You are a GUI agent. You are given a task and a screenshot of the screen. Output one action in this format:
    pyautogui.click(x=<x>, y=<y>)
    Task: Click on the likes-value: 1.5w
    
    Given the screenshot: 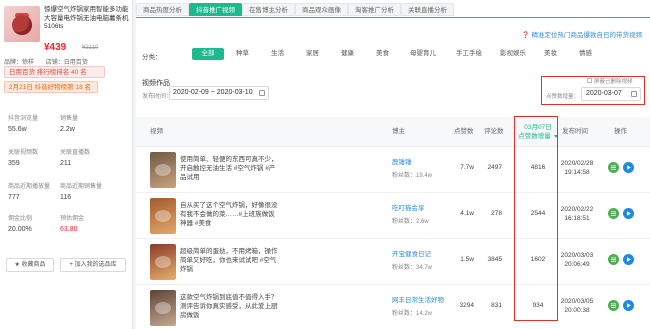 What is the action you would take?
    pyautogui.click(x=467, y=259)
    